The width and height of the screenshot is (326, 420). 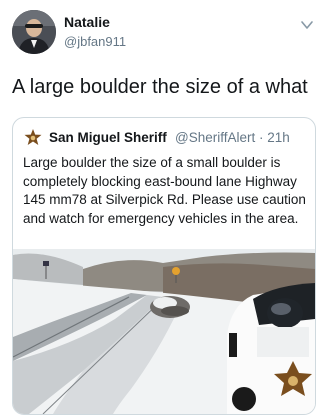 What do you see at coordinates (163, 35) in the screenshot?
I see `tweet-header: Natalie @jbfan911` at bounding box center [163, 35].